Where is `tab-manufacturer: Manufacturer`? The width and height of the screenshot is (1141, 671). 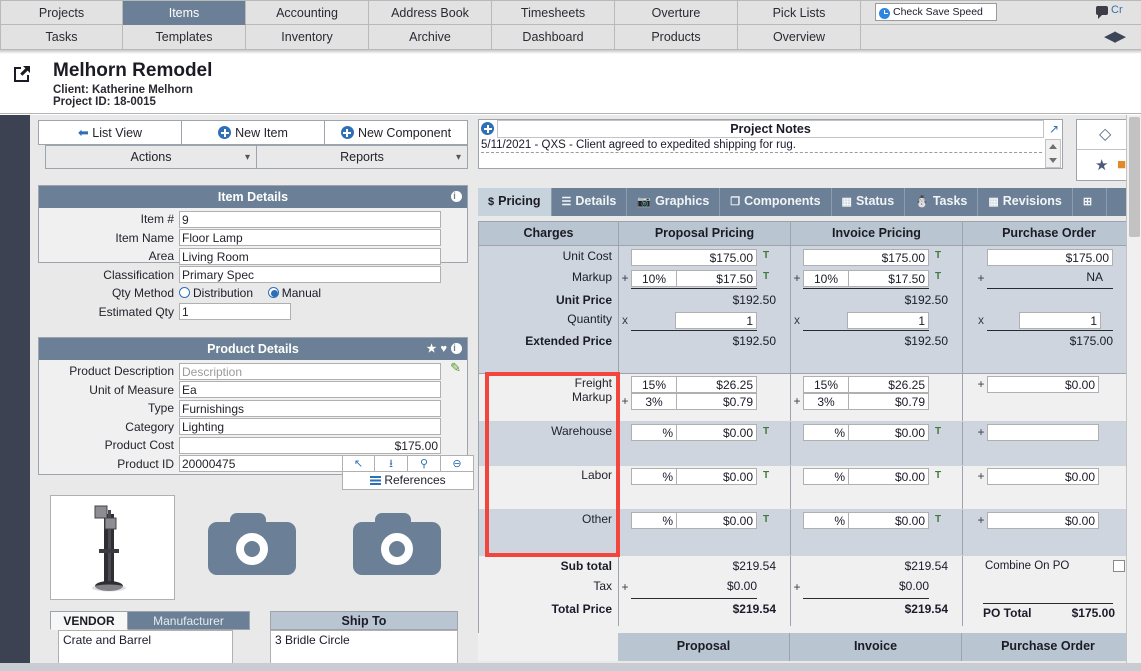
tab-manufacturer: Manufacturer is located at coordinates (189, 620).